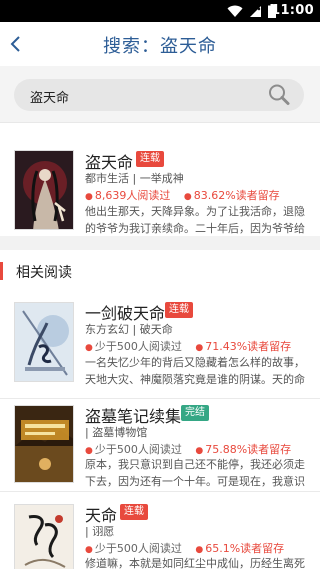 The height and width of the screenshot is (569, 320). What do you see at coordinates (195, 563) in the screenshot?
I see `book-description: 修道嘛，本就是如同红尘中成仙，历经生离死` at bounding box center [195, 563].